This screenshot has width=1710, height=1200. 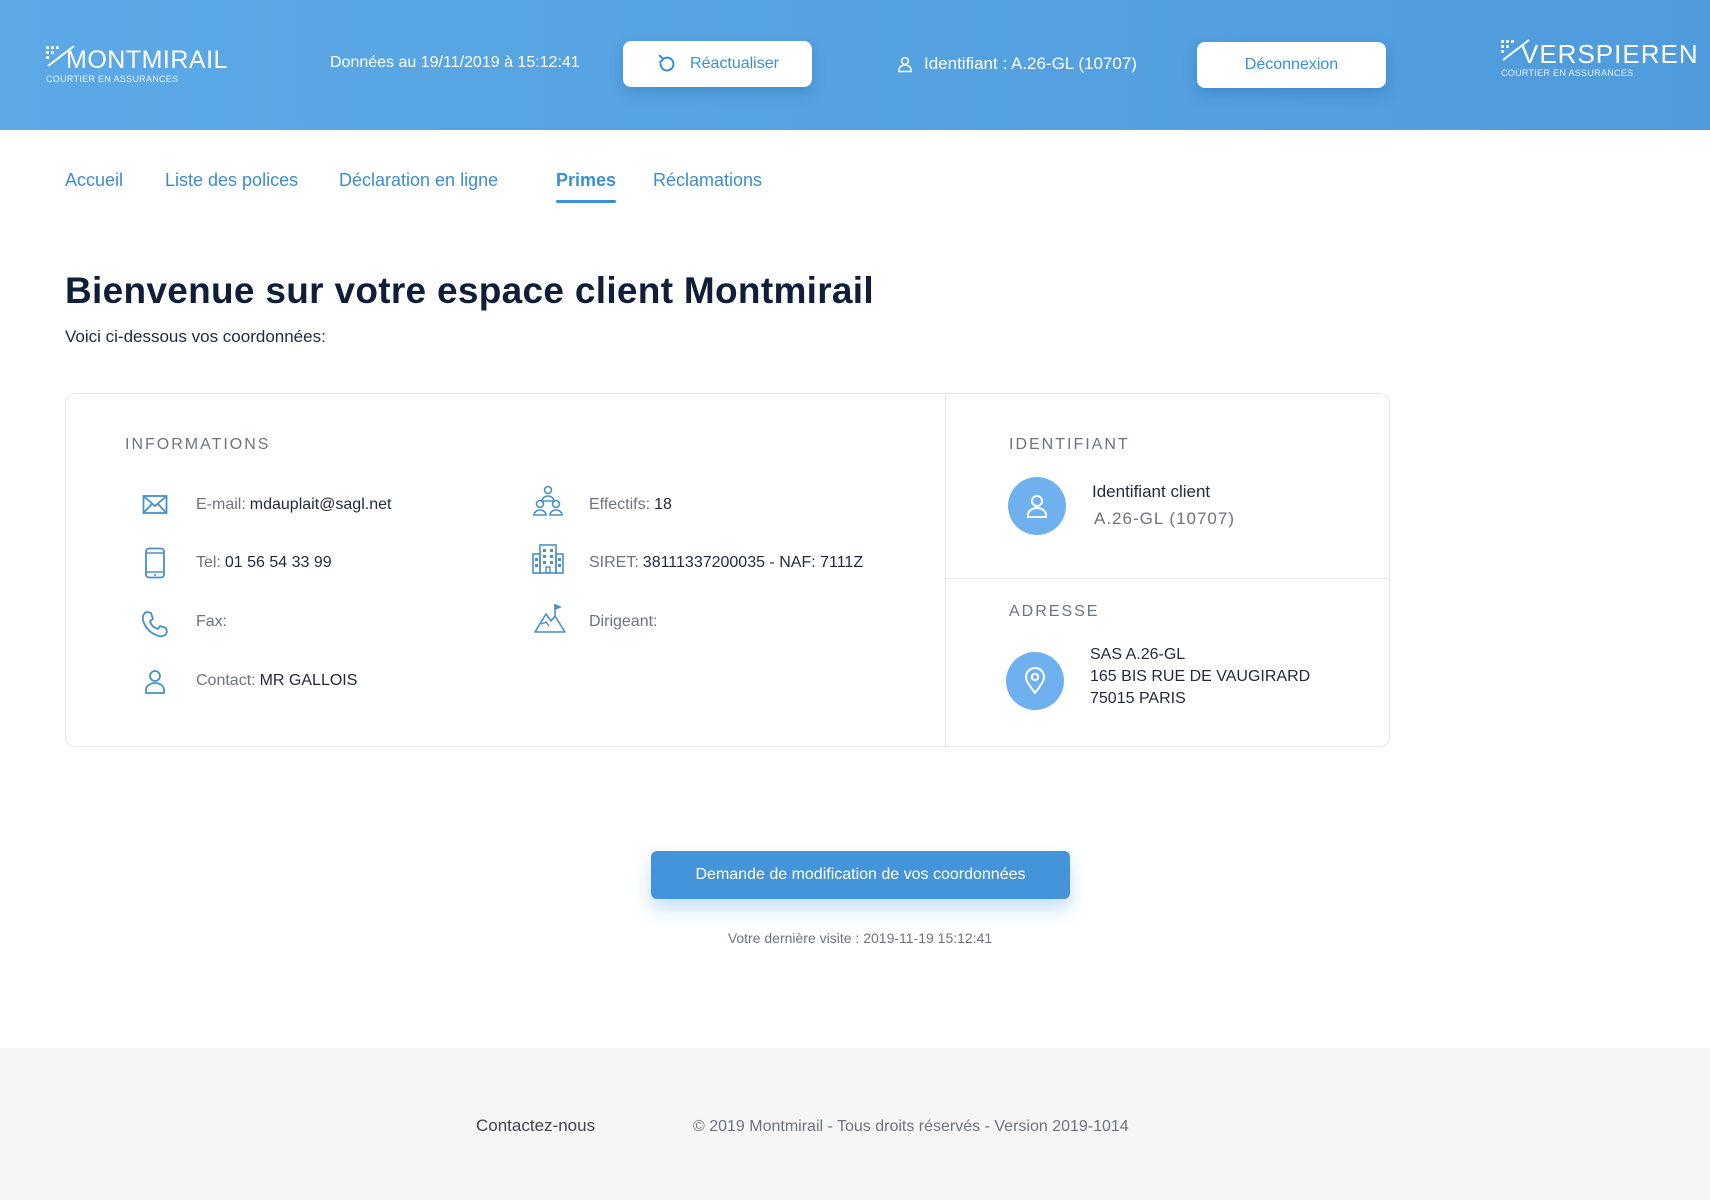 What do you see at coordinates (231, 180) in the screenshot?
I see `tab-liste-des-polices: Liste des polices` at bounding box center [231, 180].